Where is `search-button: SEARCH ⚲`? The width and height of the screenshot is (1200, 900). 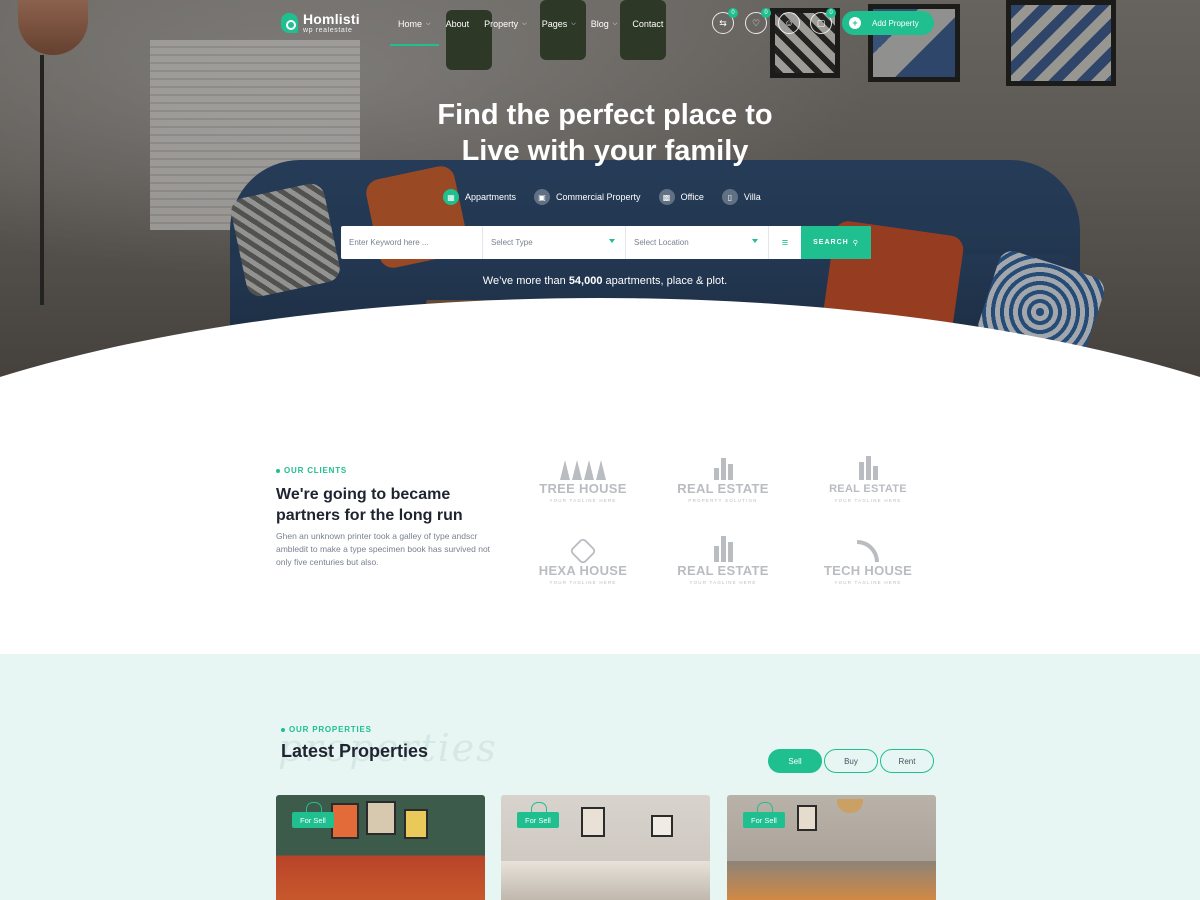 search-button: SEARCH ⚲ is located at coordinates (836, 242).